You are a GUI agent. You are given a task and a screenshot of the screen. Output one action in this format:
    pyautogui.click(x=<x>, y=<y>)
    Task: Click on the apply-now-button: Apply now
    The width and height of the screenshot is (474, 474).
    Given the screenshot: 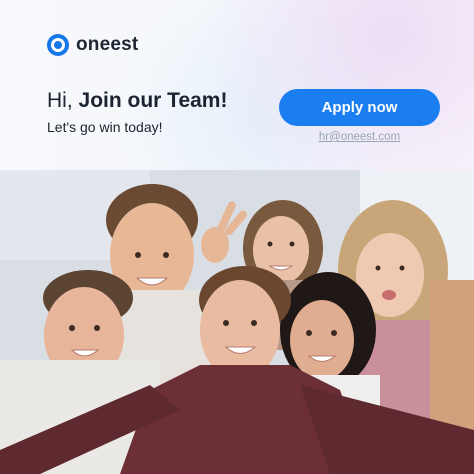 What is the action you would take?
    pyautogui.click(x=359, y=107)
    